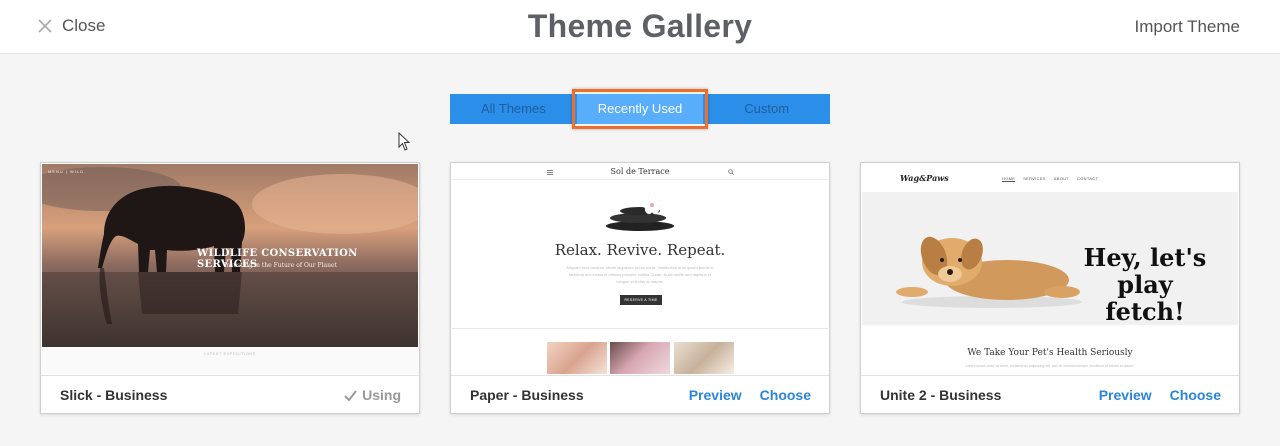 The width and height of the screenshot is (1280, 446). I want to click on preview-footer-text: LATEST EXPEDITIONS, so click(230, 353).